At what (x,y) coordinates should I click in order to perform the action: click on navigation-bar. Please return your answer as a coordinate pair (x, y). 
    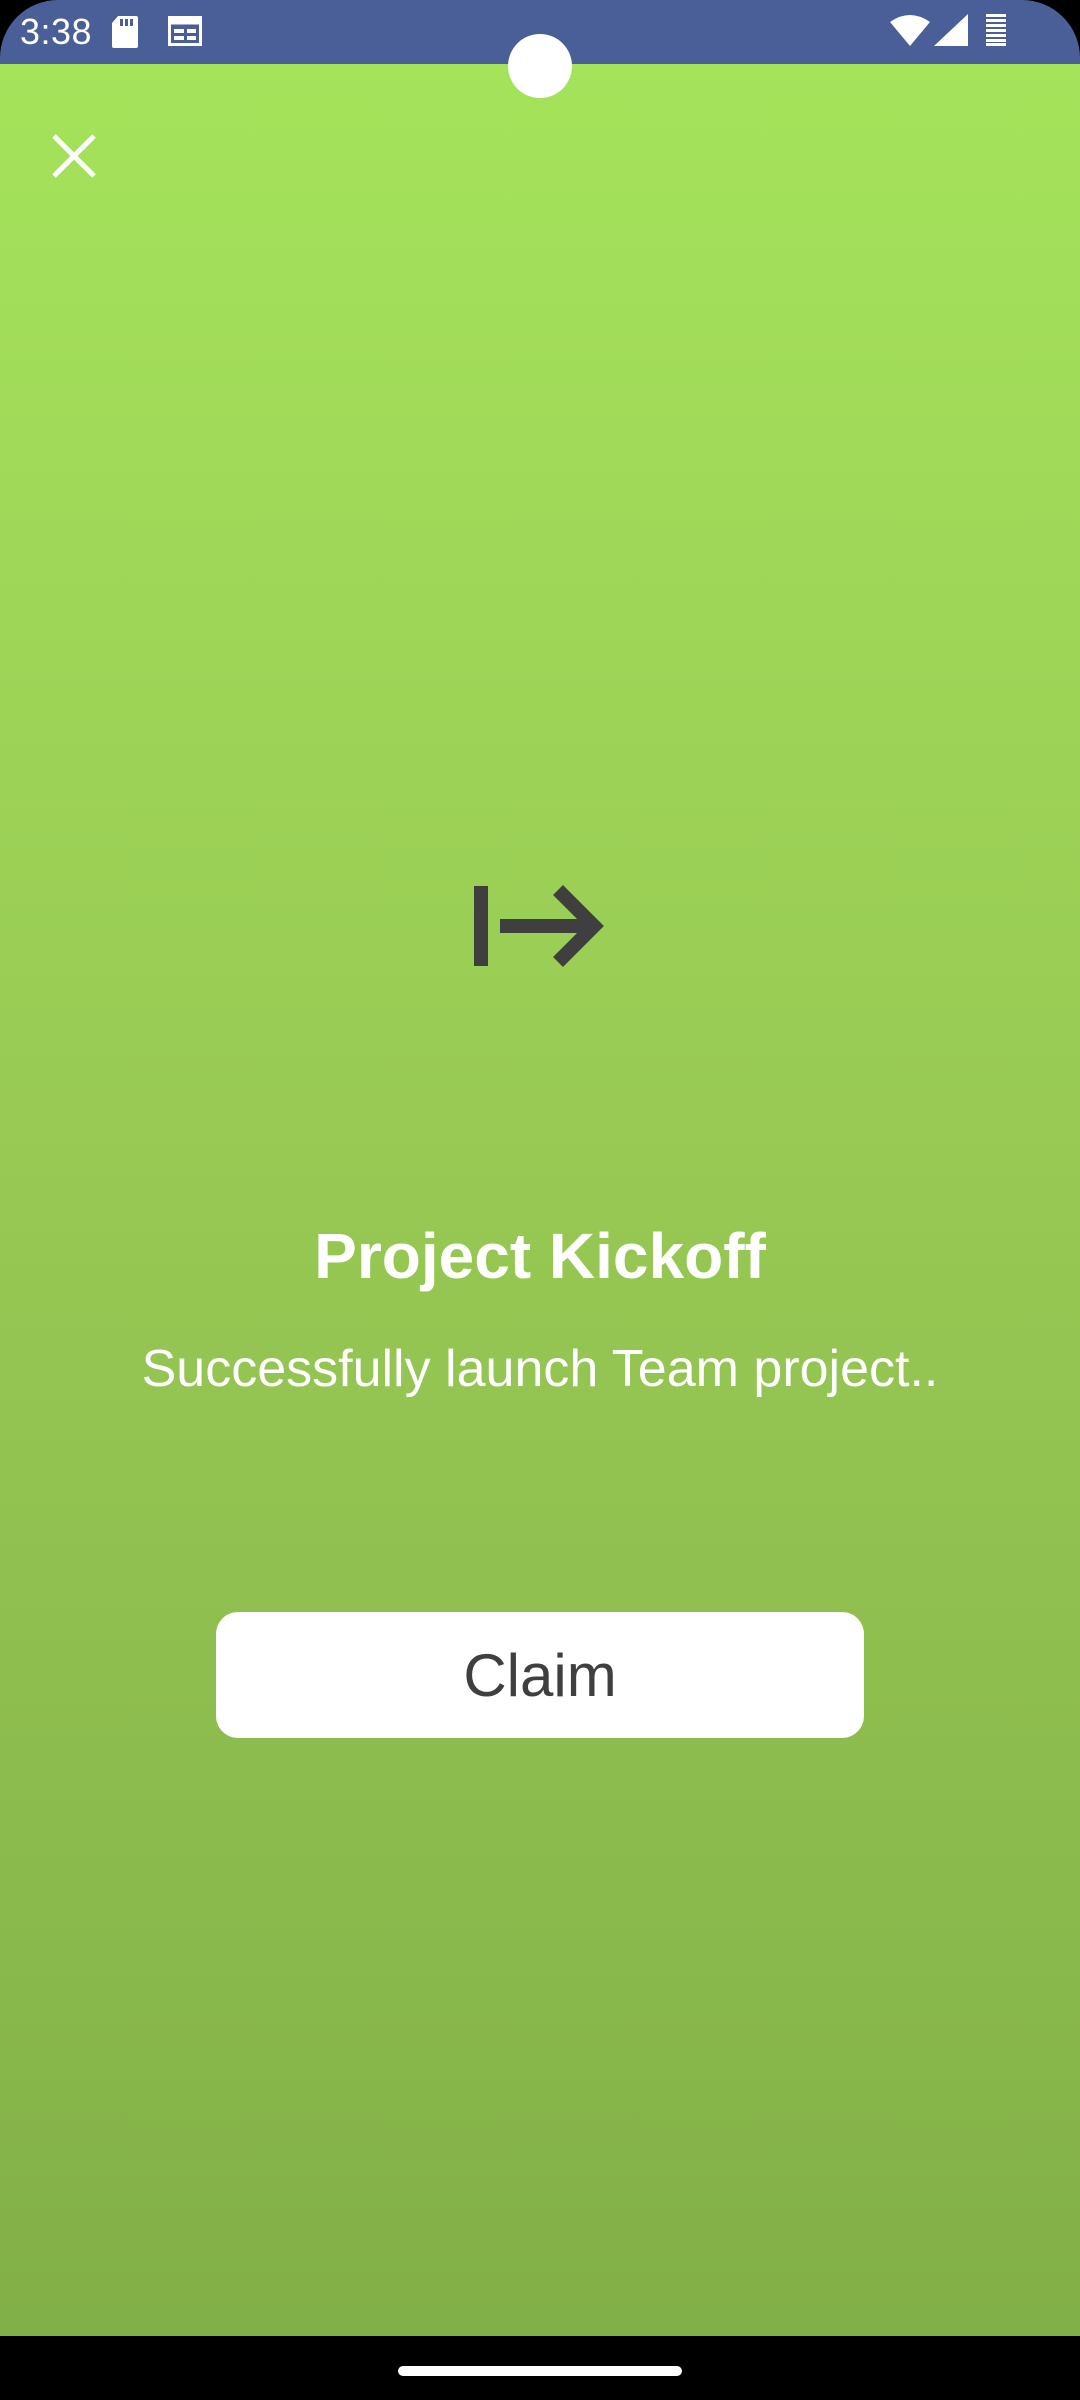
    Looking at the image, I should click on (540, 2368).